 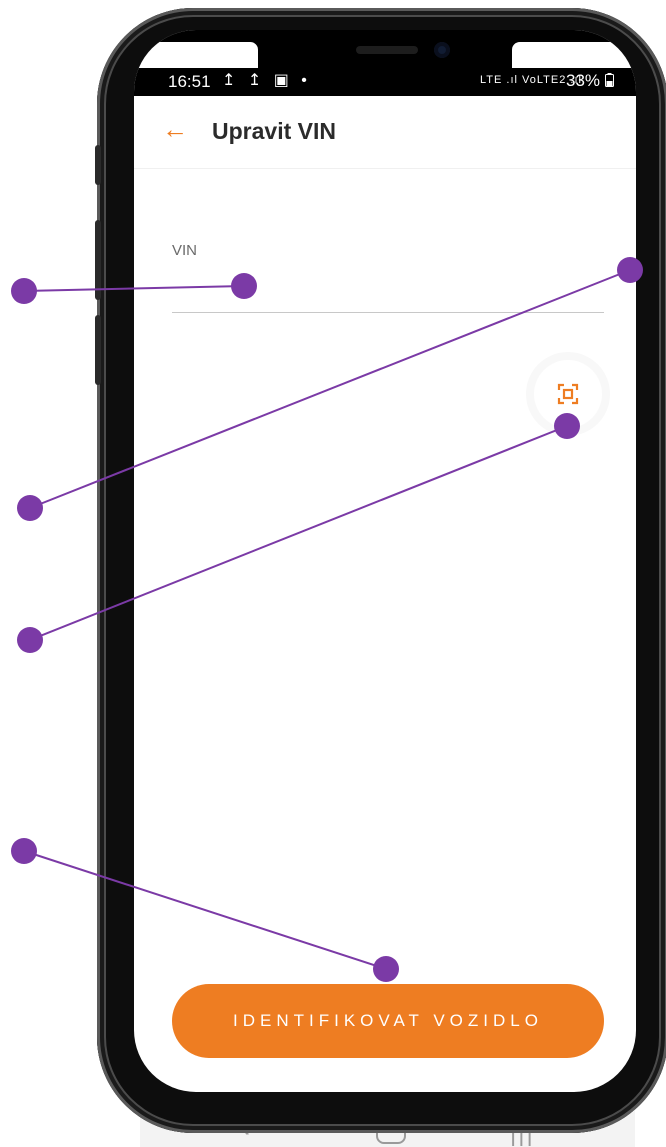 What do you see at coordinates (387, 50) in the screenshot?
I see `speaker-grille` at bounding box center [387, 50].